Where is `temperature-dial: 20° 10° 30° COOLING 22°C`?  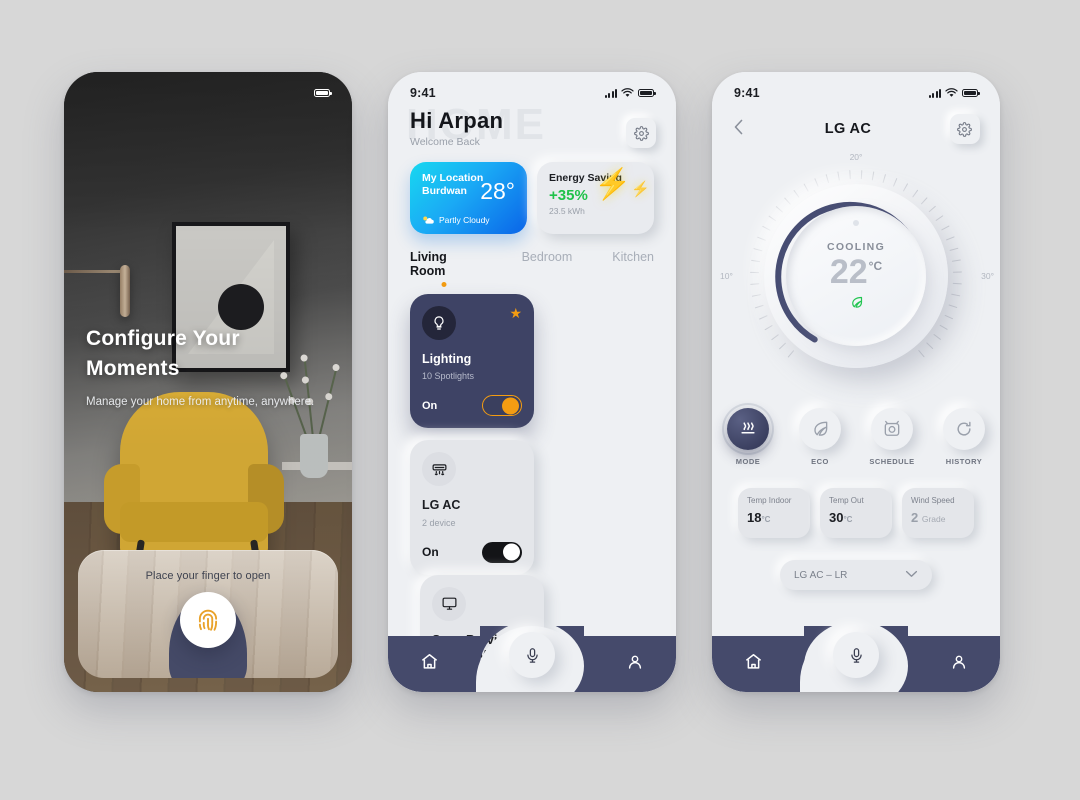
temperature-dial: 20° 10° 30° COOLING 22°C is located at coordinates (857, 267).